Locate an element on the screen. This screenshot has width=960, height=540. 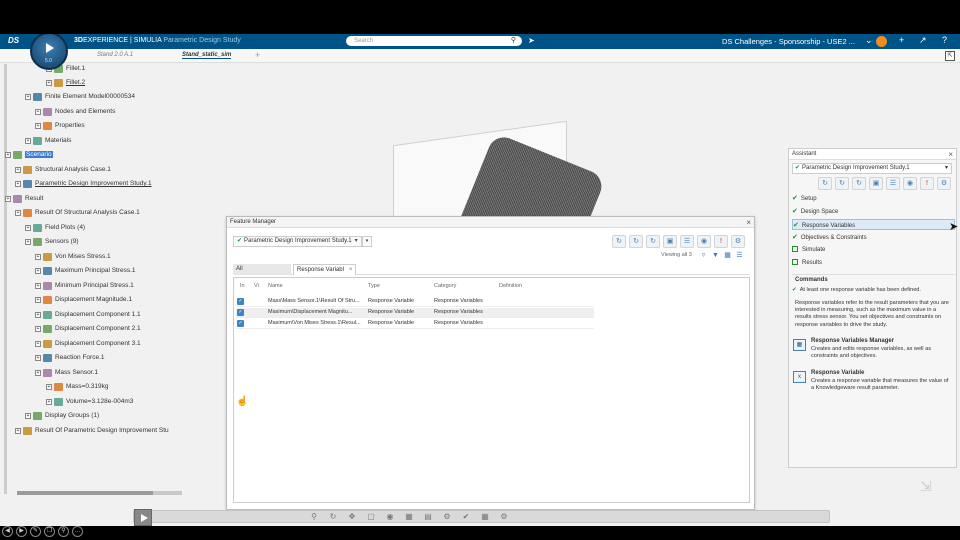
avatar is located at coordinates (881, 41).